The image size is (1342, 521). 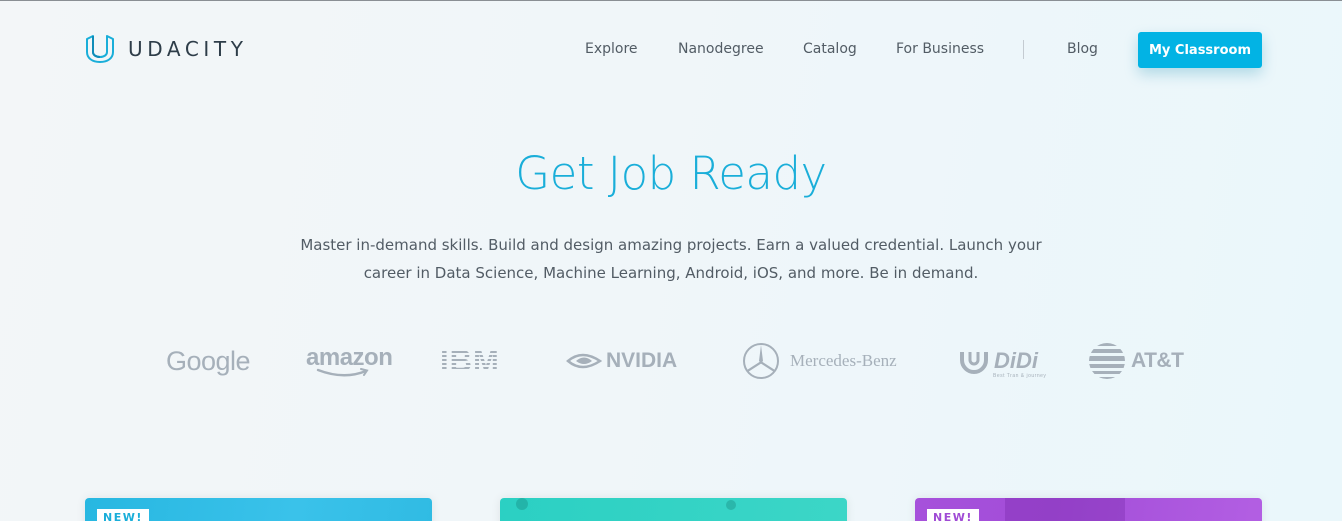 I want to click on google-logo: Google, so click(x=208, y=361).